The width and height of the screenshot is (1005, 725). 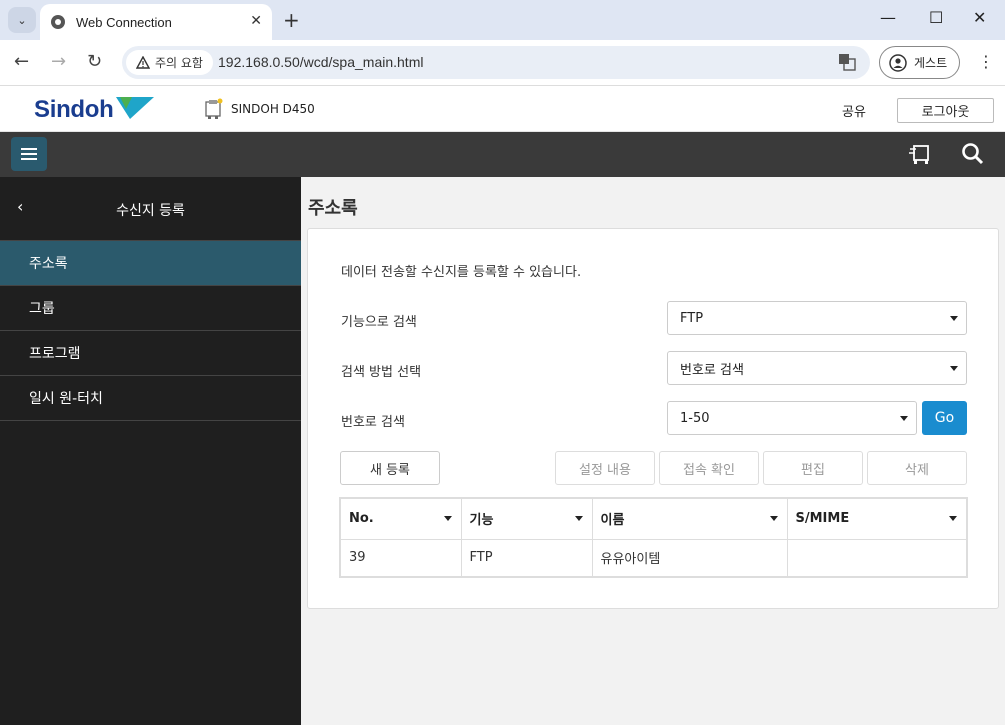 What do you see at coordinates (854, 110) in the screenshot?
I see `share-link: 공유` at bounding box center [854, 110].